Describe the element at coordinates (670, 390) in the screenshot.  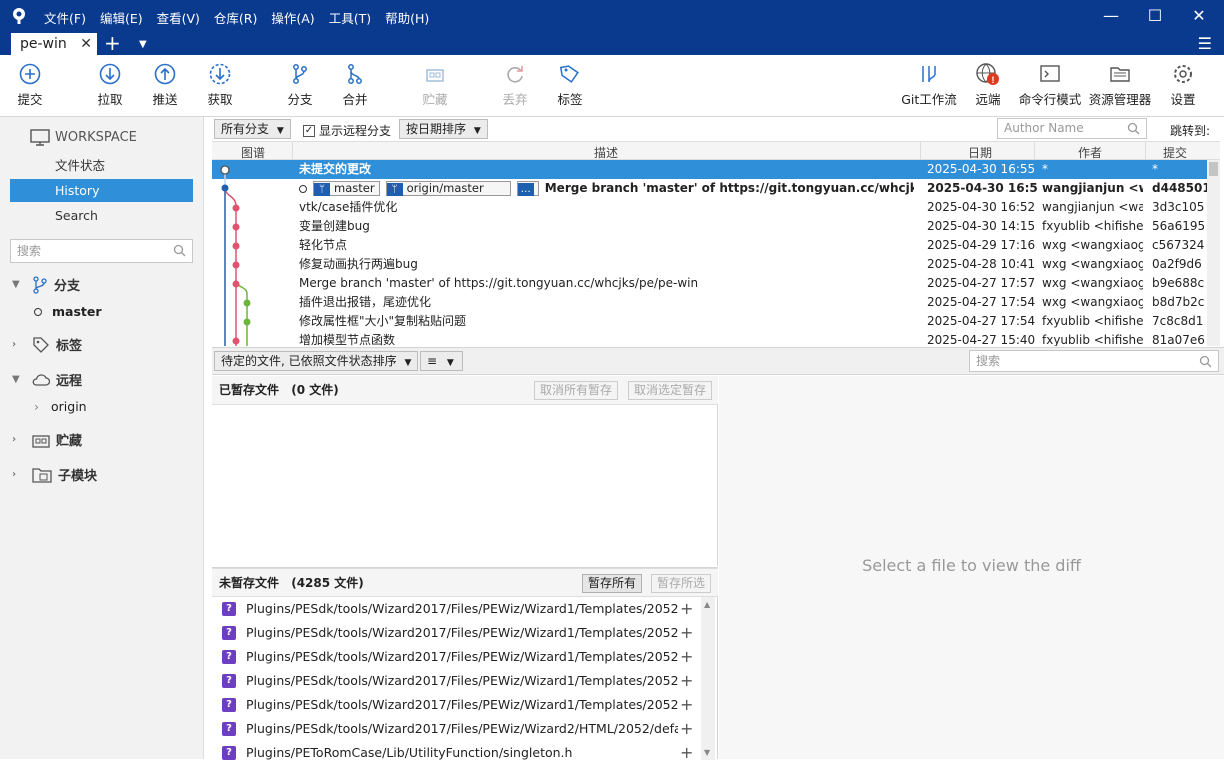
I see `unstage-selected-button: 取消选定暂存` at that location.